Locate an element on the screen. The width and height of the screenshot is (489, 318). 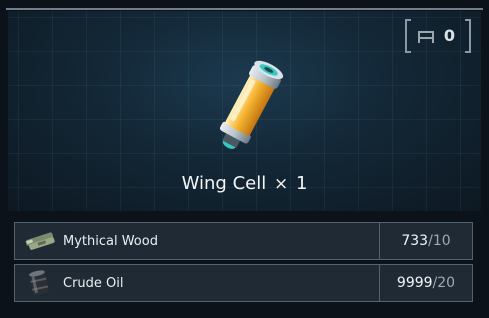
material-row-crude-oil: Crude Oil 9999/20 is located at coordinates (243, 283).